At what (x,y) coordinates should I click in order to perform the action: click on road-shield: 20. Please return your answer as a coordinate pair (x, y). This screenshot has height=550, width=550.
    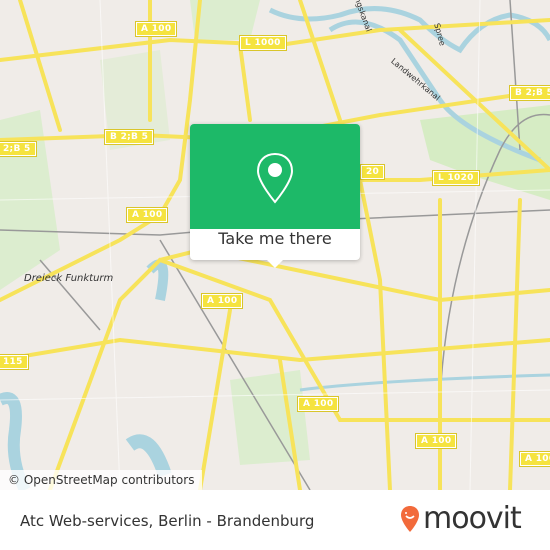
    Looking at the image, I should click on (372, 172).